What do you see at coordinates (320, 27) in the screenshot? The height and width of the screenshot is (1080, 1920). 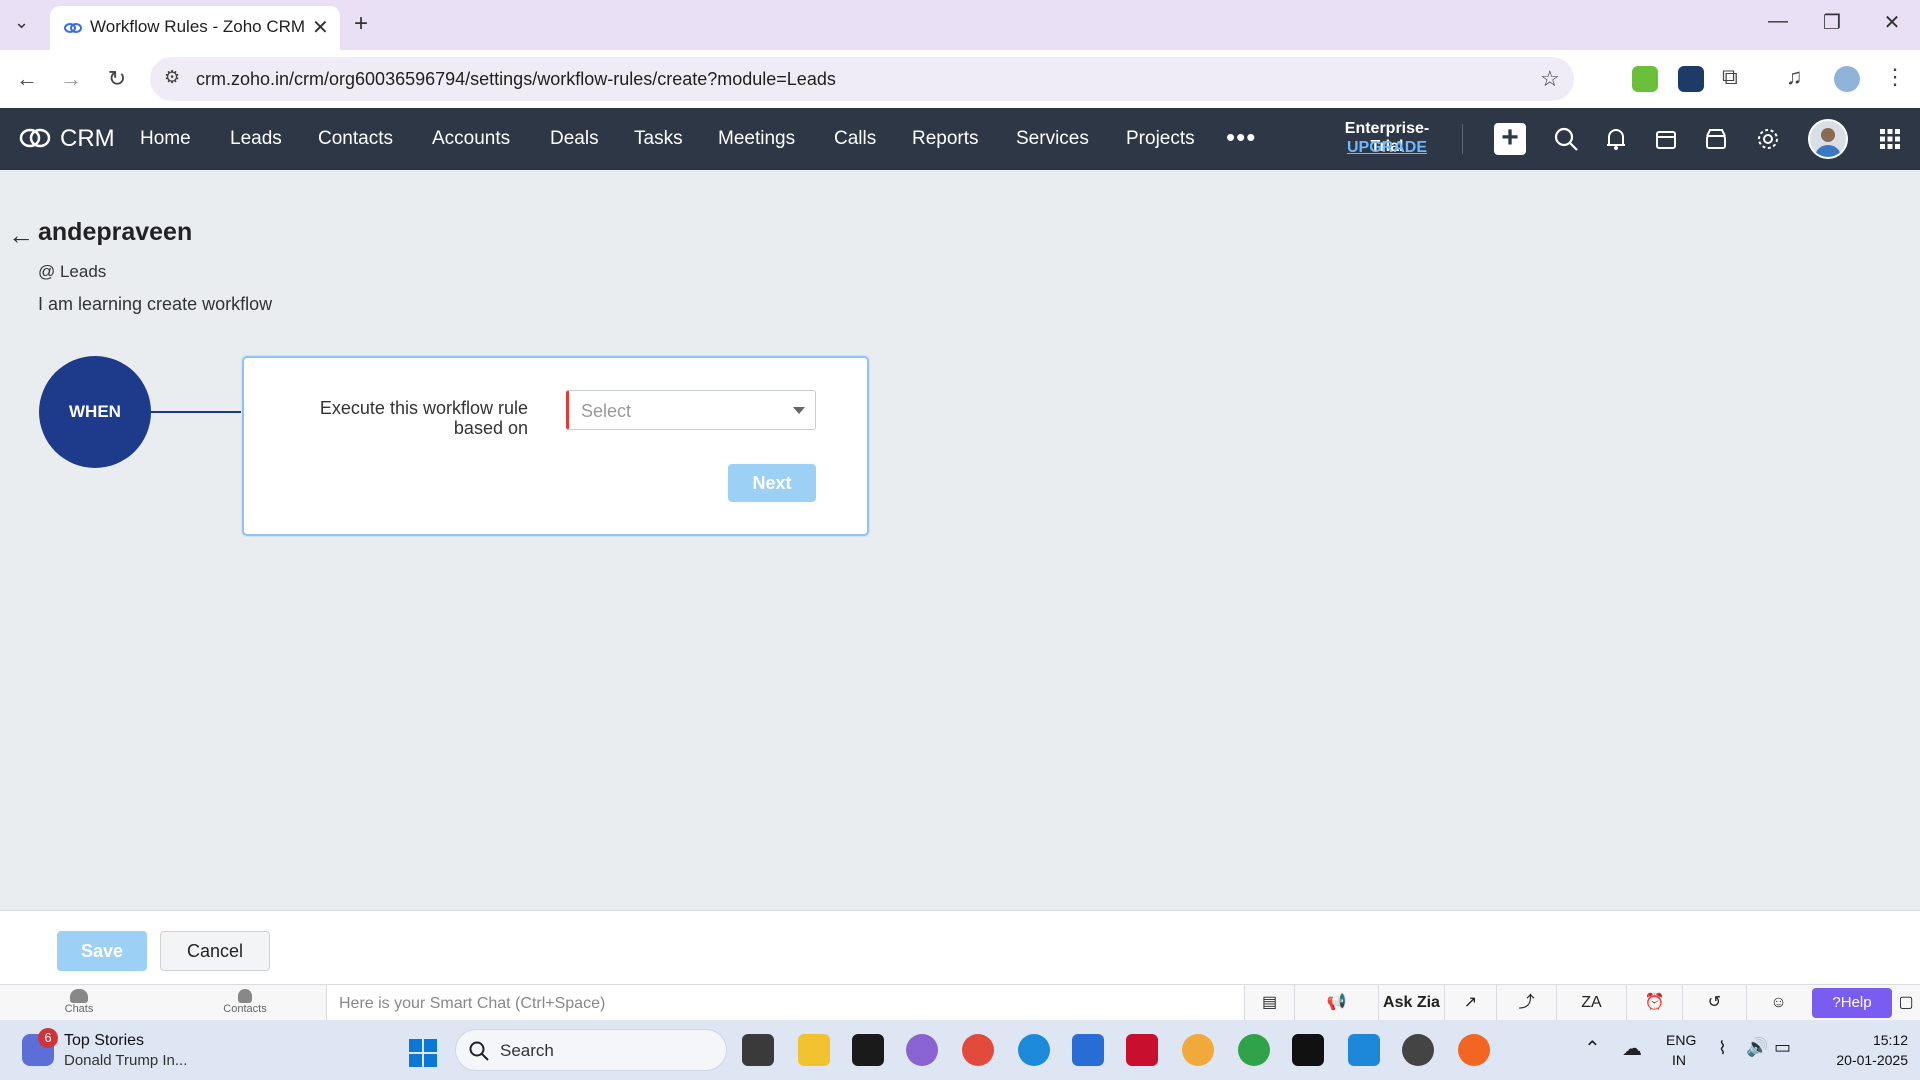 I see `tab-close-icon: ✕` at bounding box center [320, 27].